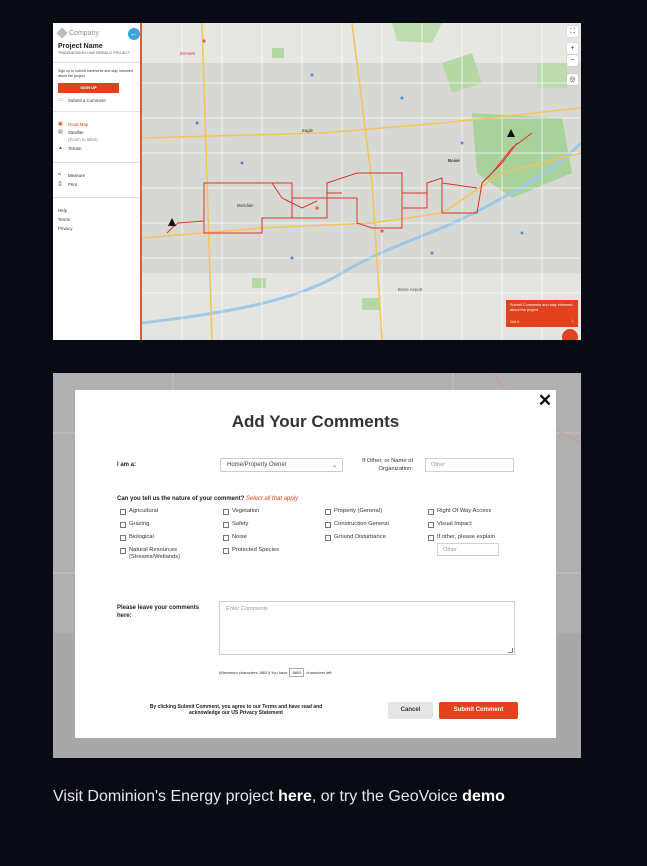 The width and height of the screenshot is (647, 866). What do you see at coordinates (297, 672) in the screenshot?
I see `chars-count: 8800` at bounding box center [297, 672].